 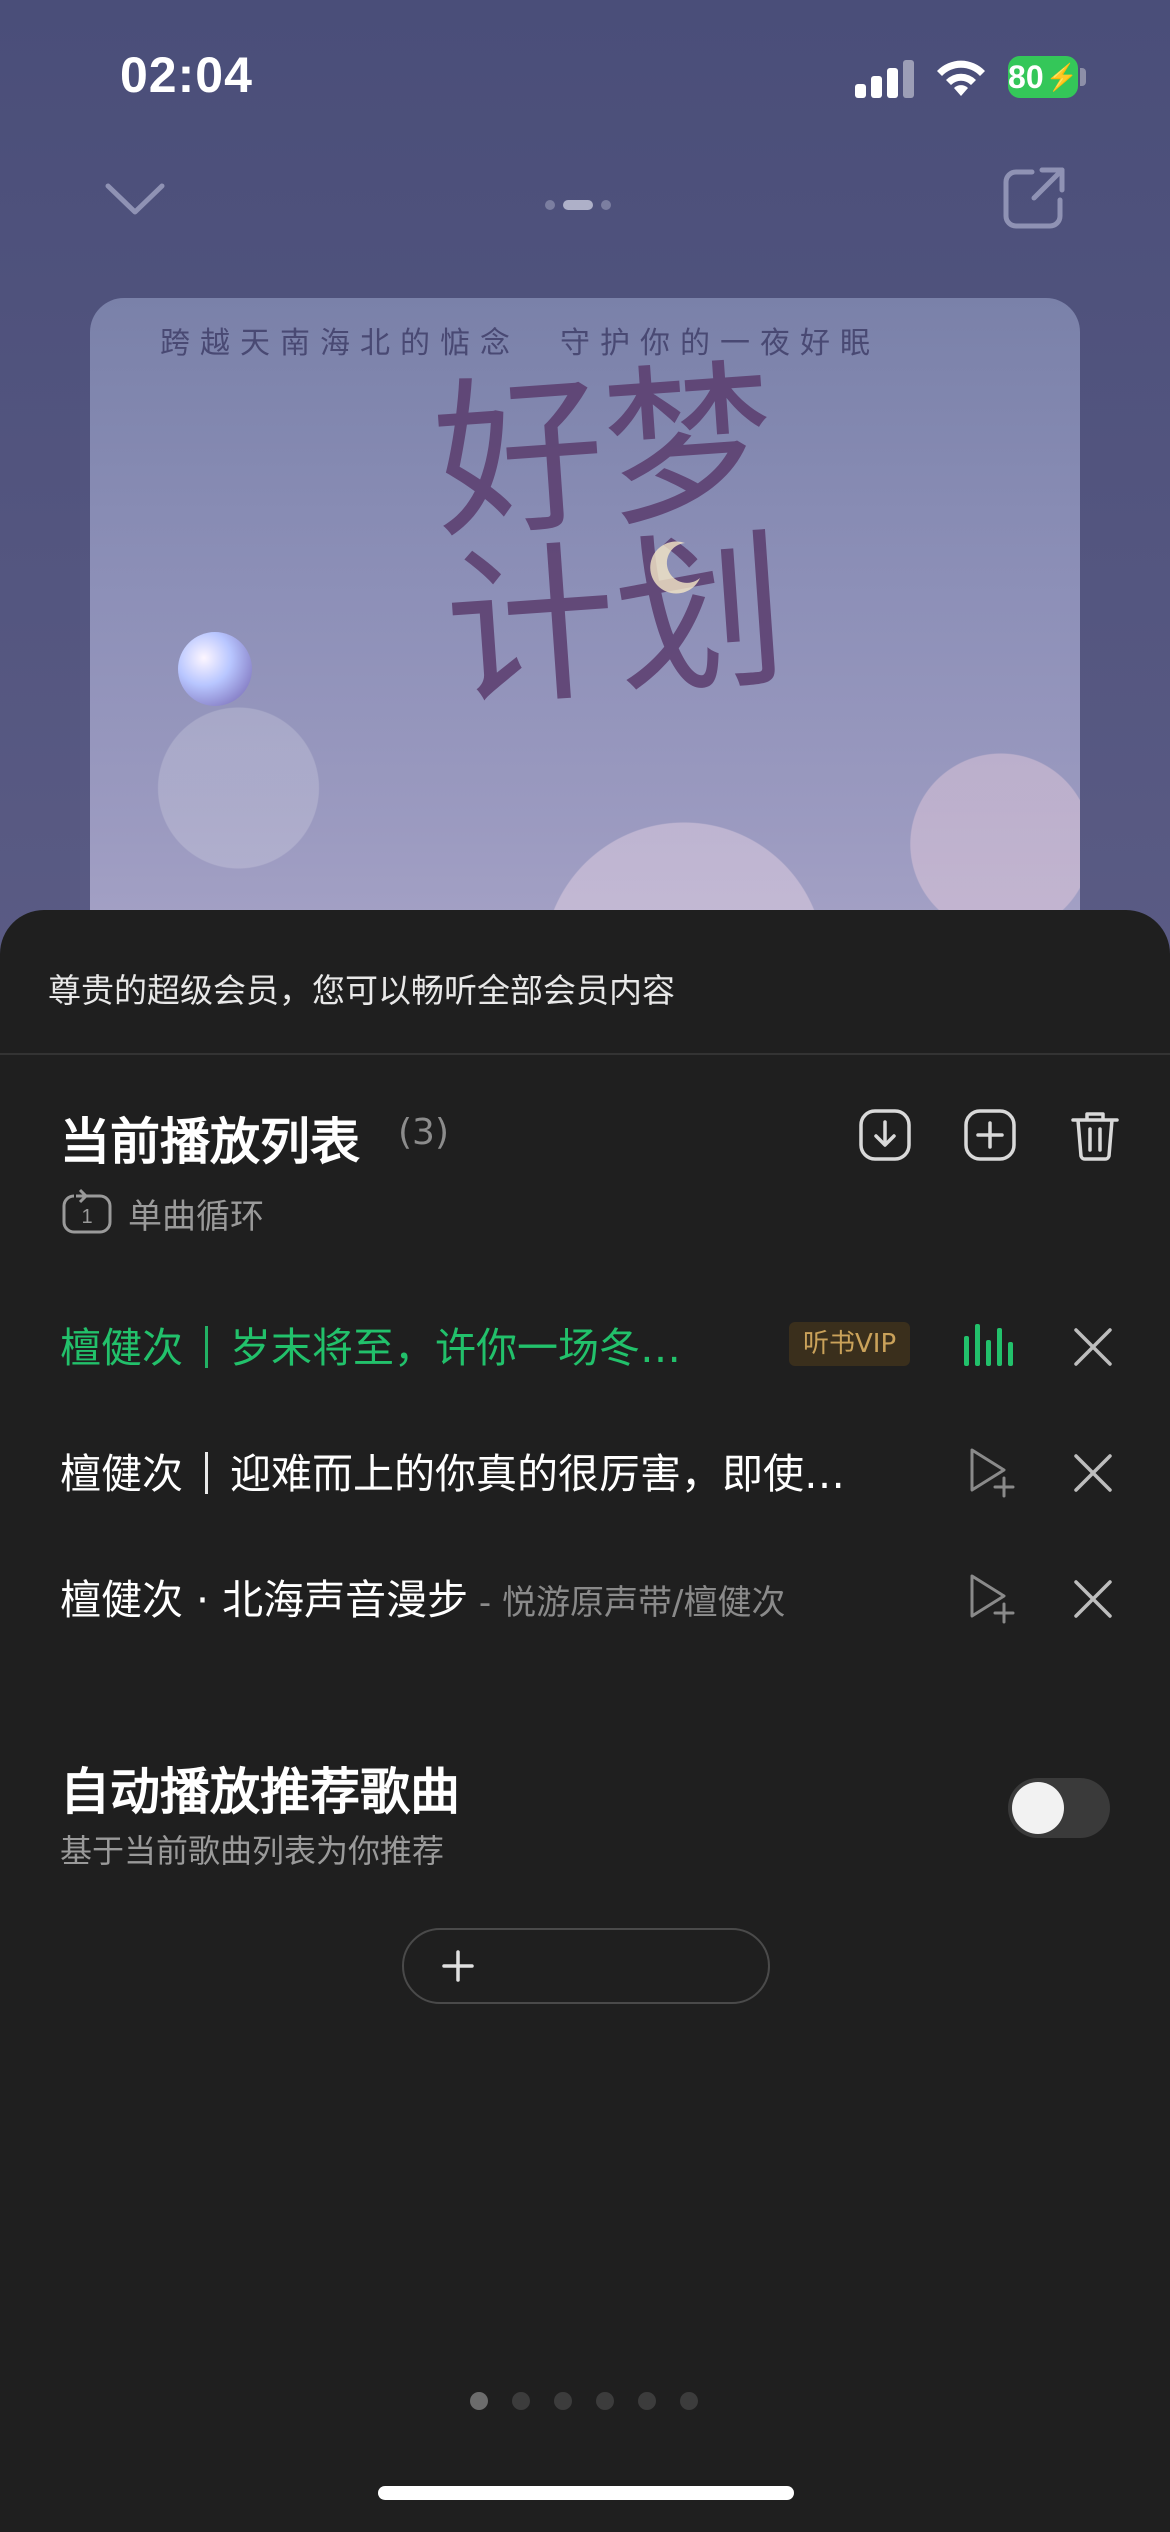 I want to click on player-top-nav, so click(x=585, y=205).